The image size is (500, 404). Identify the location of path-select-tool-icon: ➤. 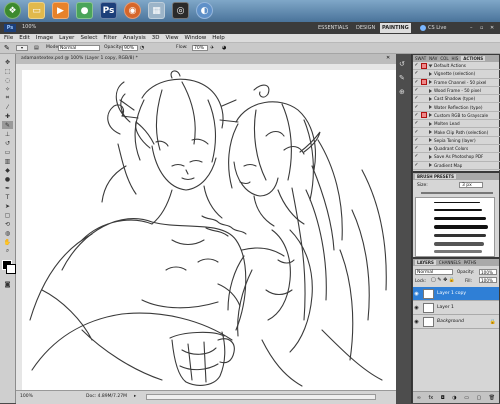
(7, 206).